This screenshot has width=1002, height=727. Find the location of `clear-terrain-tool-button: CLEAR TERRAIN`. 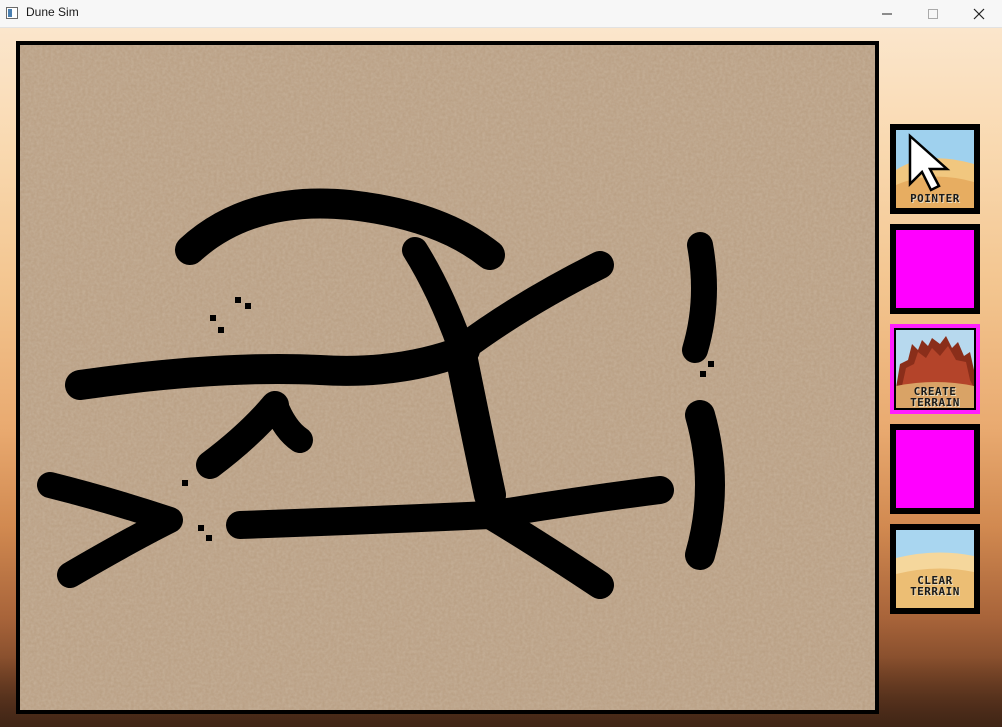

clear-terrain-tool-button: CLEAR TERRAIN is located at coordinates (935, 569).